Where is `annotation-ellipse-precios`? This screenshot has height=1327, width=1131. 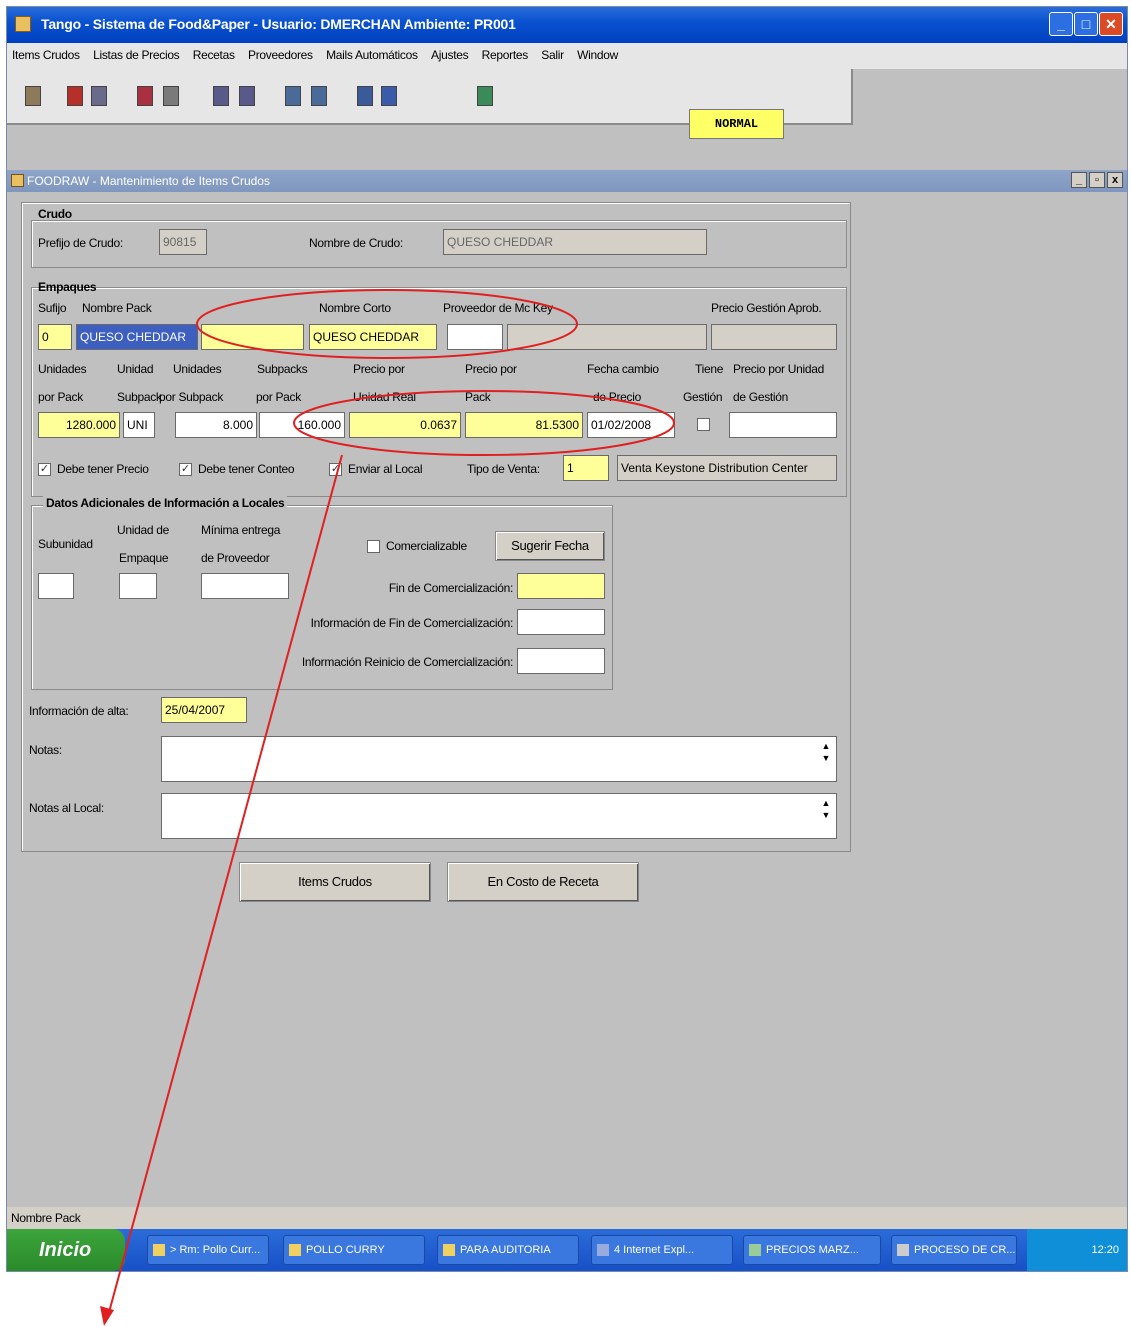 annotation-ellipse-precios is located at coordinates (484, 423).